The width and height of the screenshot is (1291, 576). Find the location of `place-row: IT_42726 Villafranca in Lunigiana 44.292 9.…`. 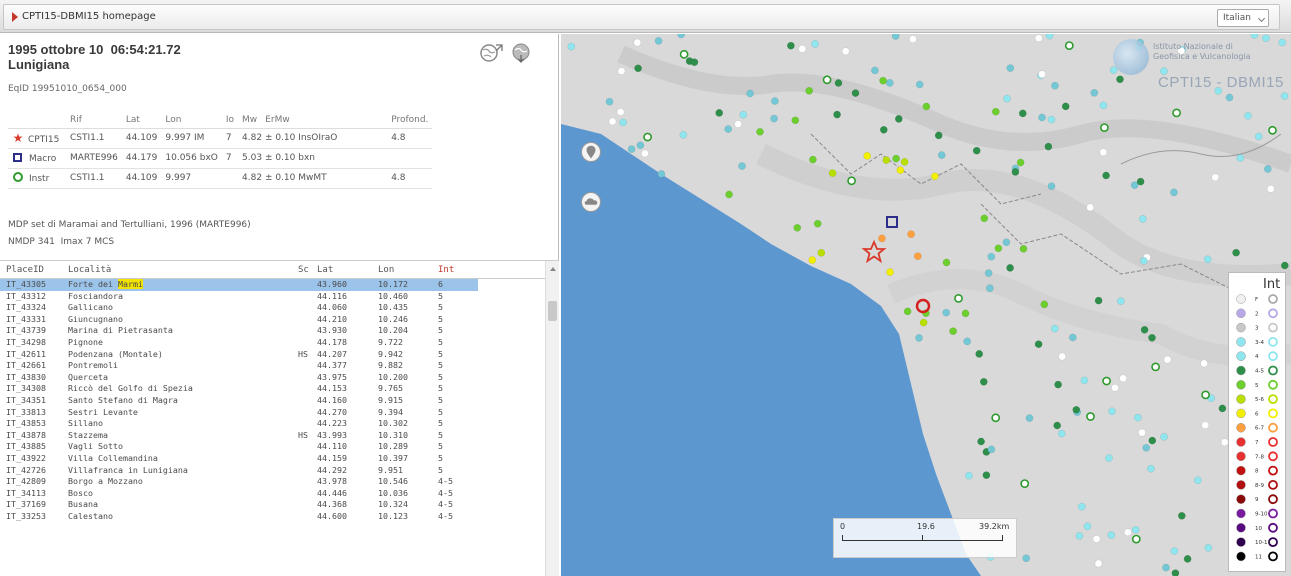

place-row: IT_42726 Villafranca in Lunigiana 44.292 9.… is located at coordinates (272, 471).